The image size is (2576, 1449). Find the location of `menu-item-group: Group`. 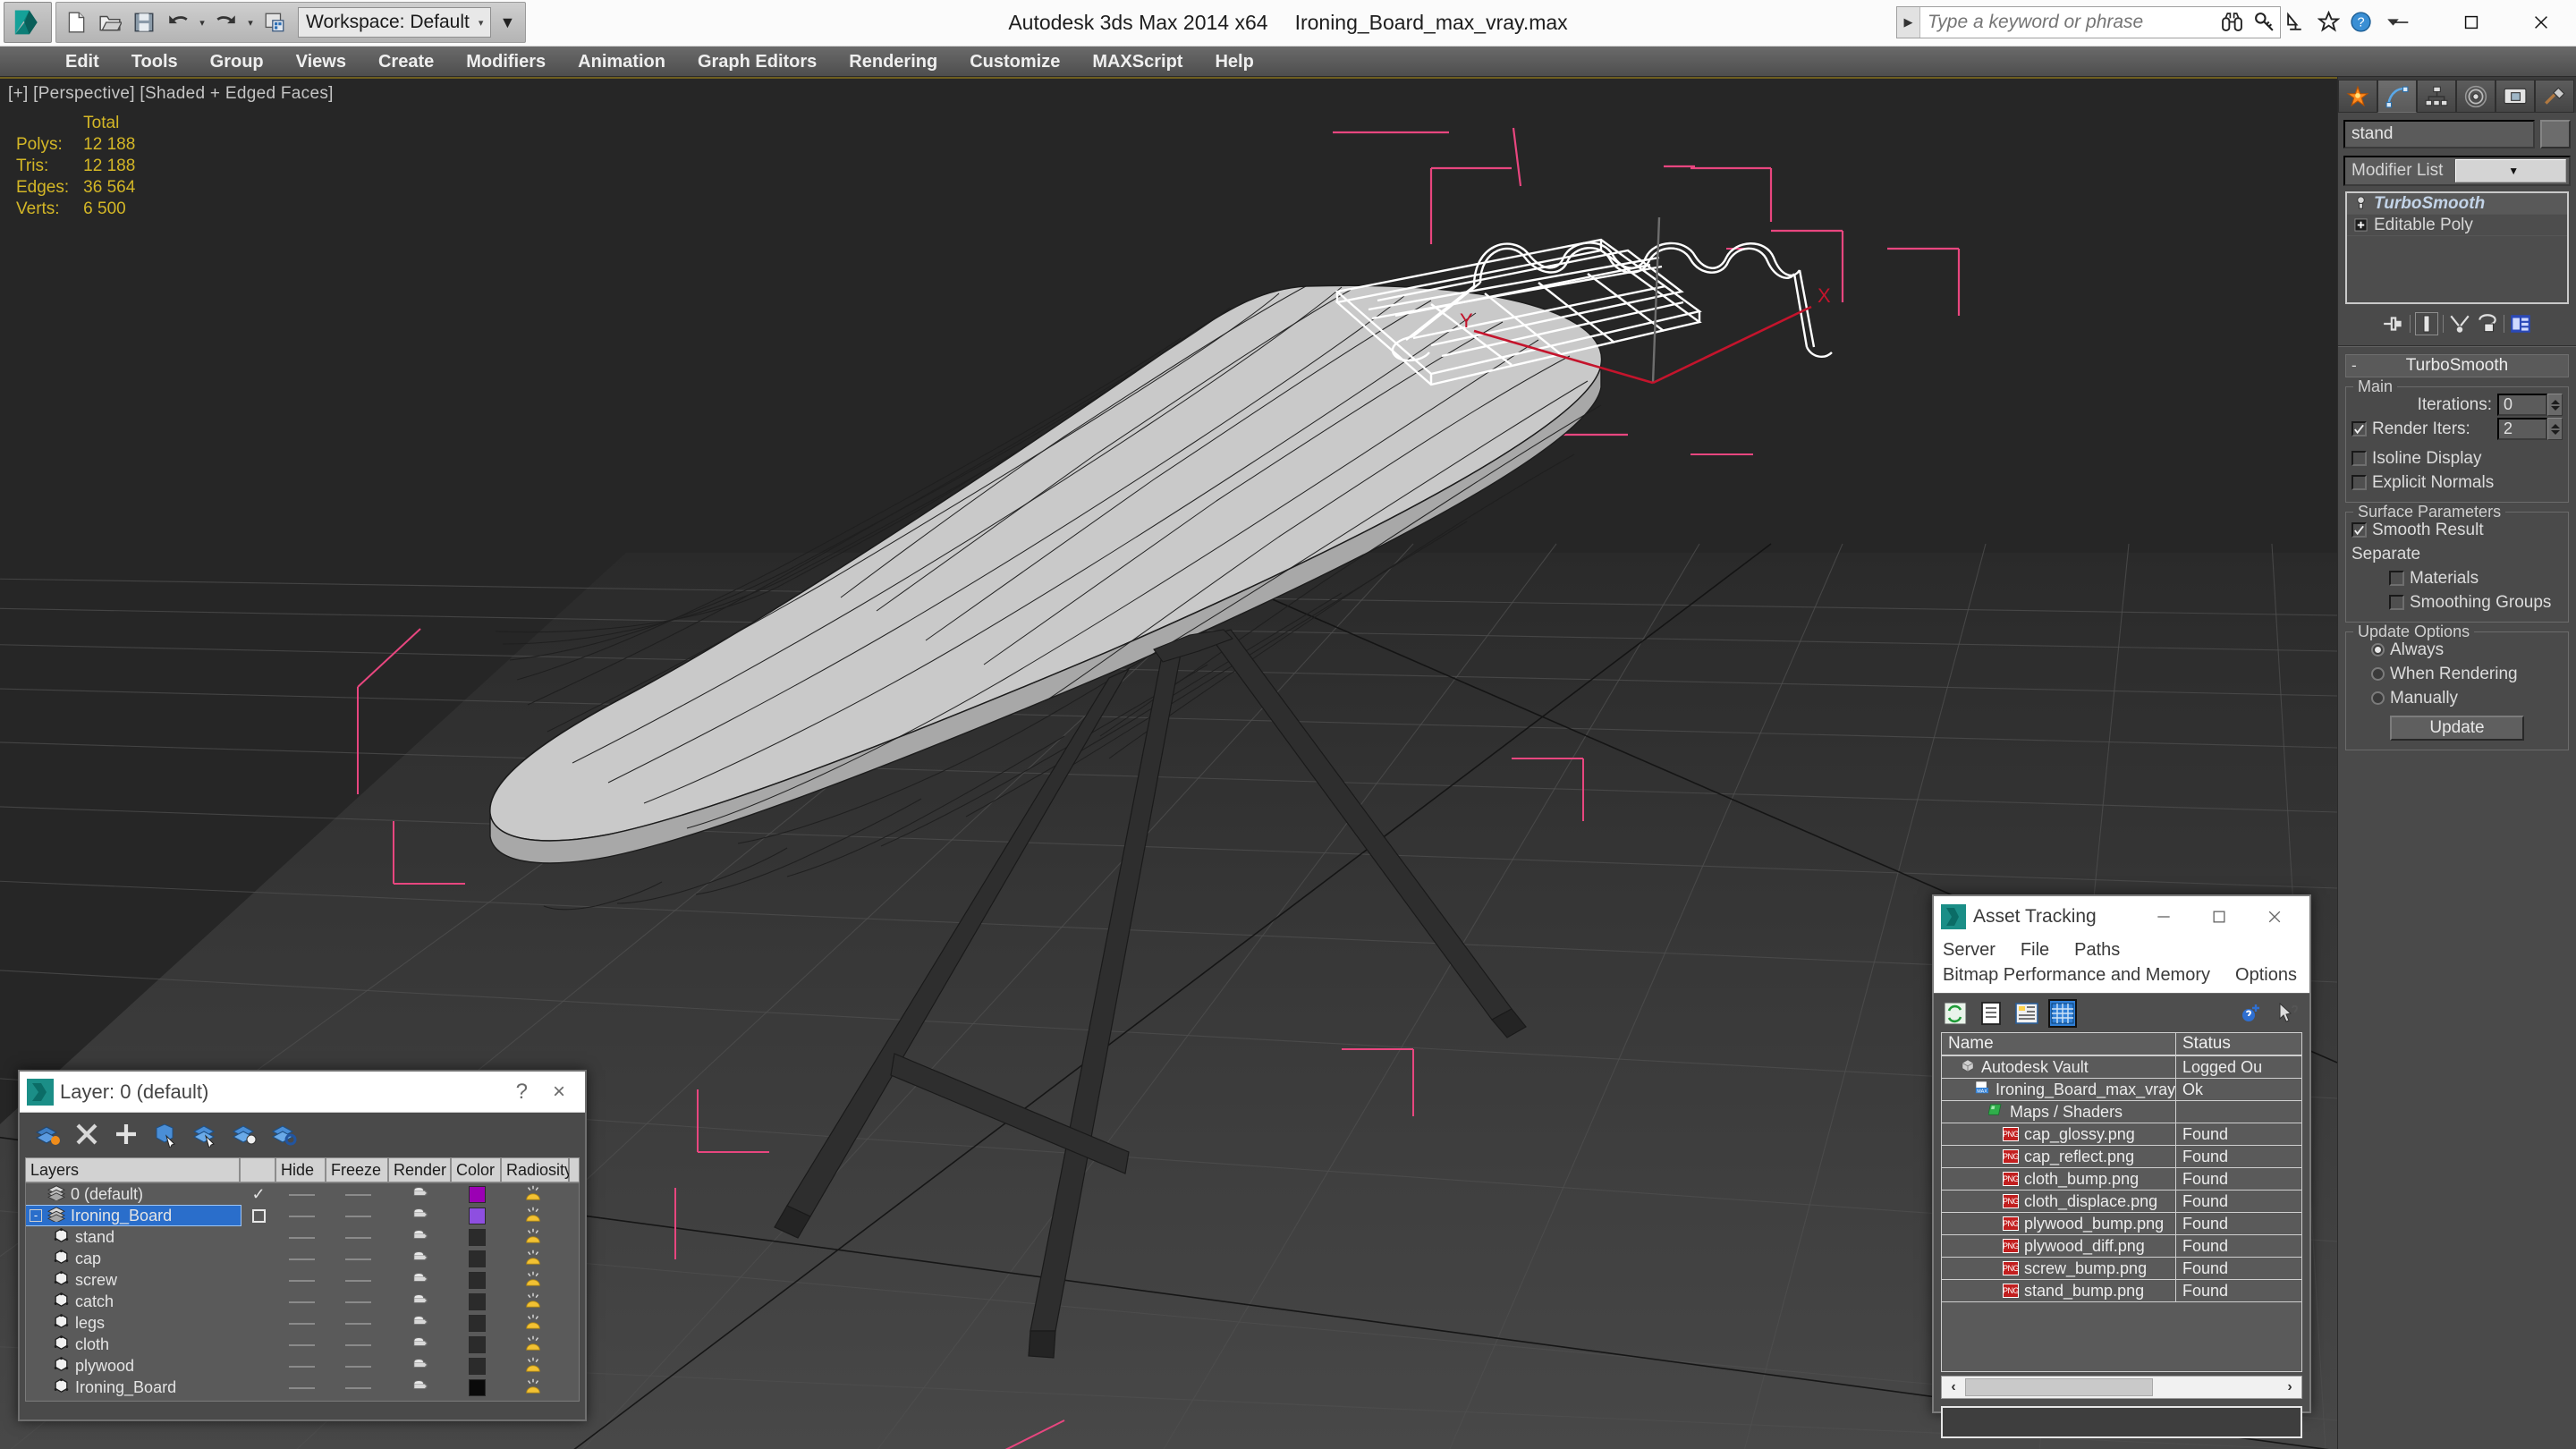

menu-item-group: Group is located at coordinates (237, 62).